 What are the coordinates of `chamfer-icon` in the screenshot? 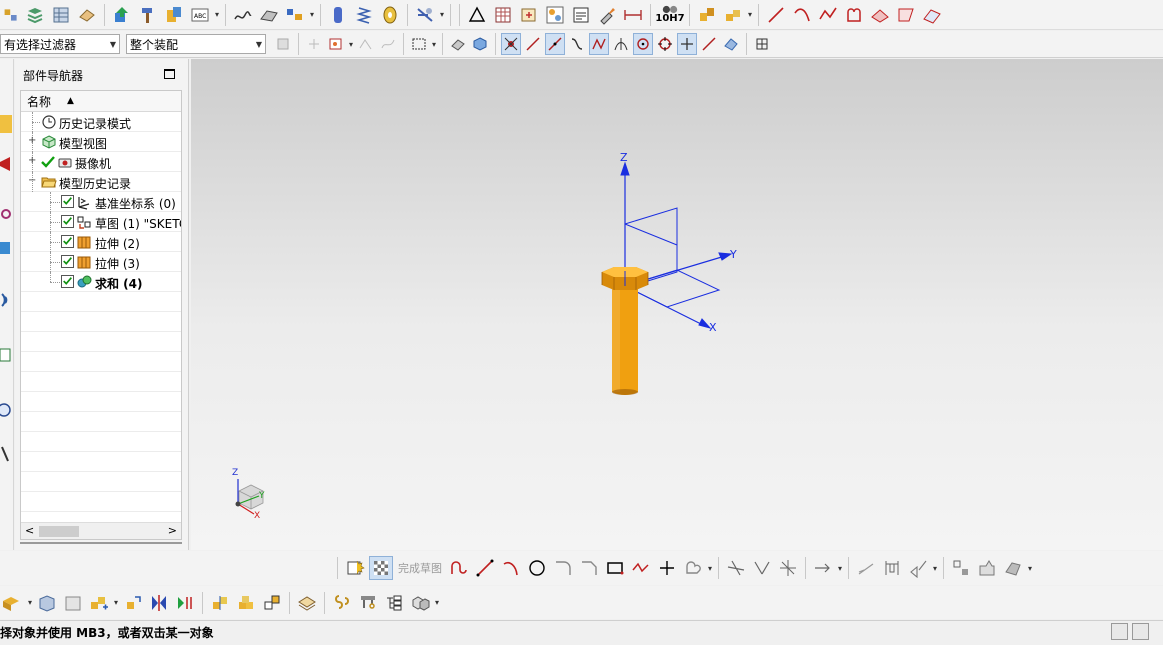 It's located at (589, 568).